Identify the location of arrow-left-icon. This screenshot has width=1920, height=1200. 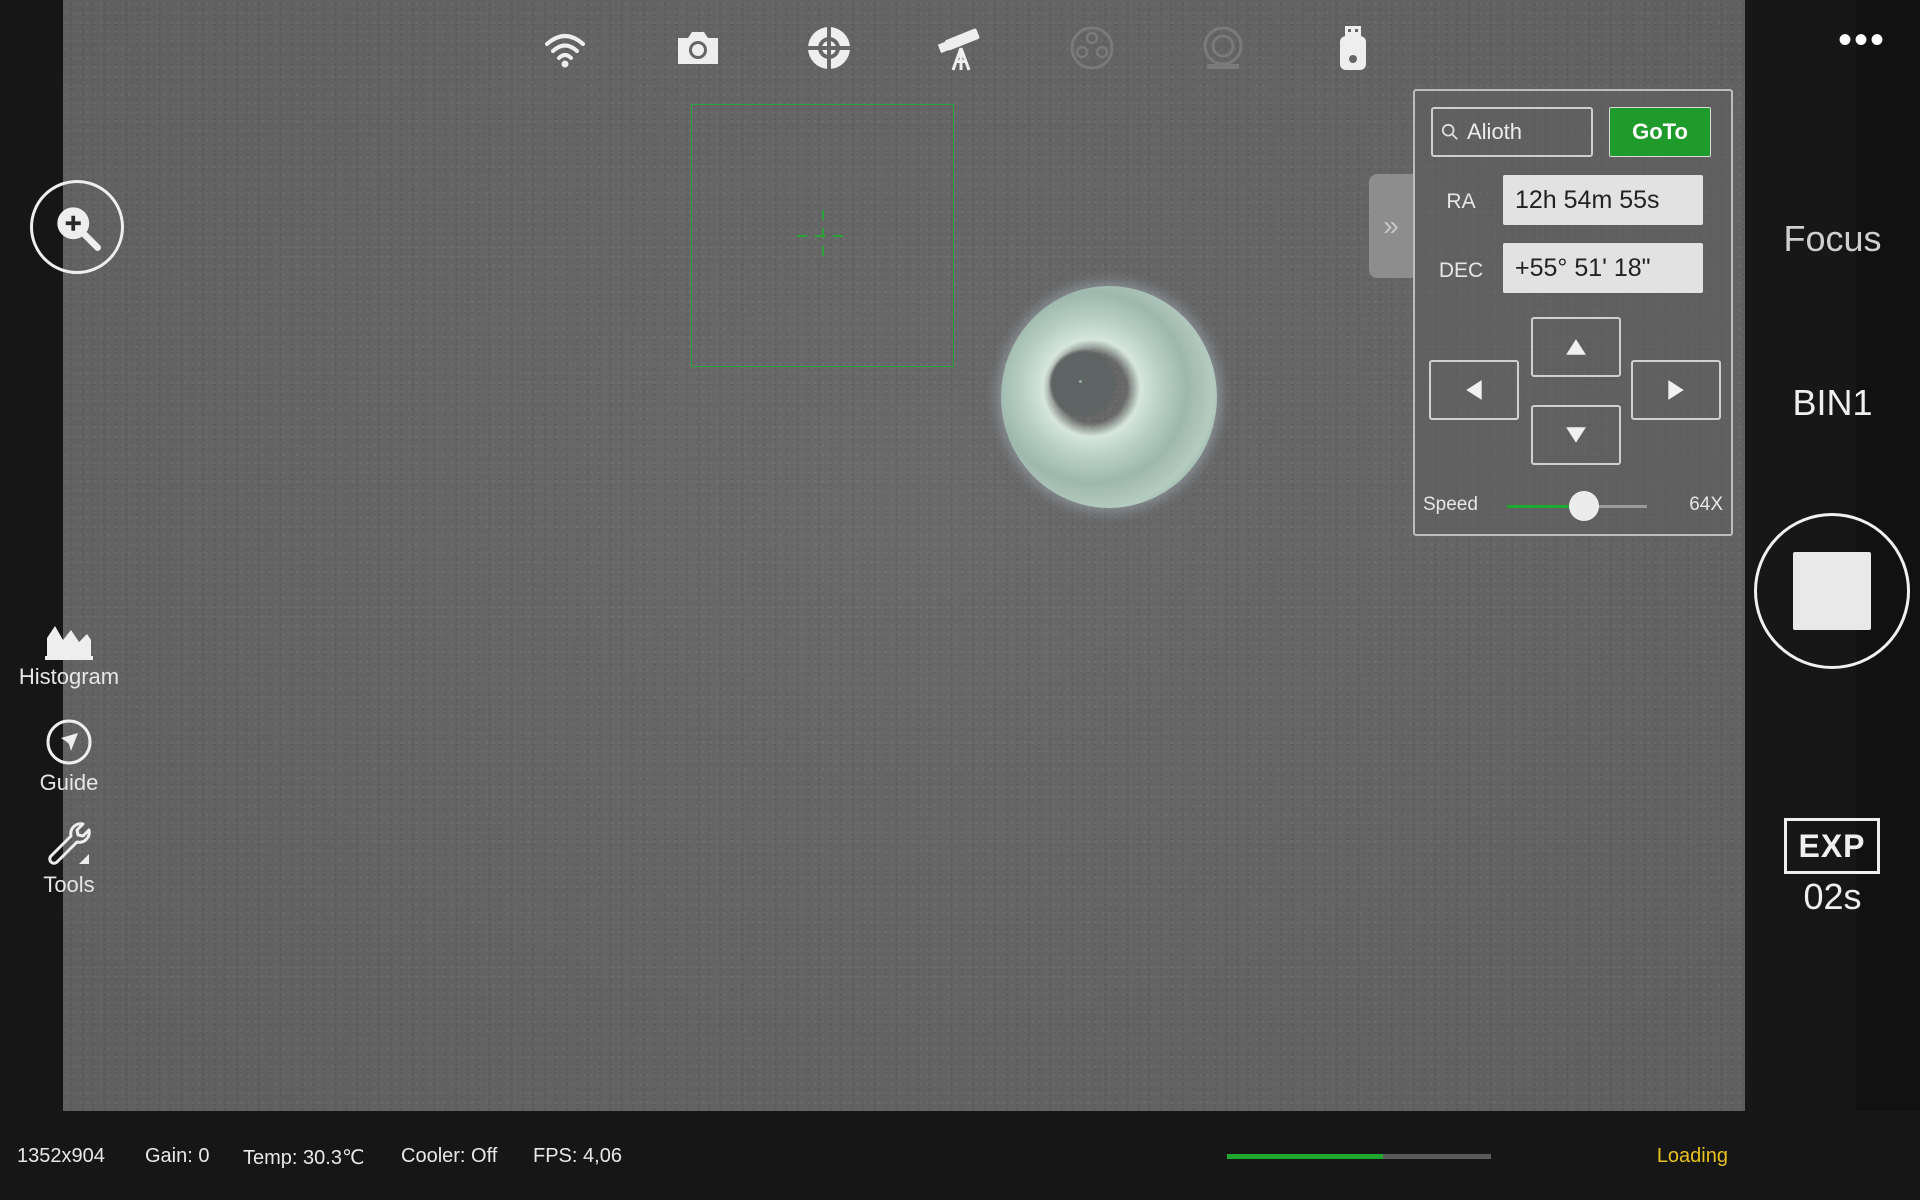
(1474, 390).